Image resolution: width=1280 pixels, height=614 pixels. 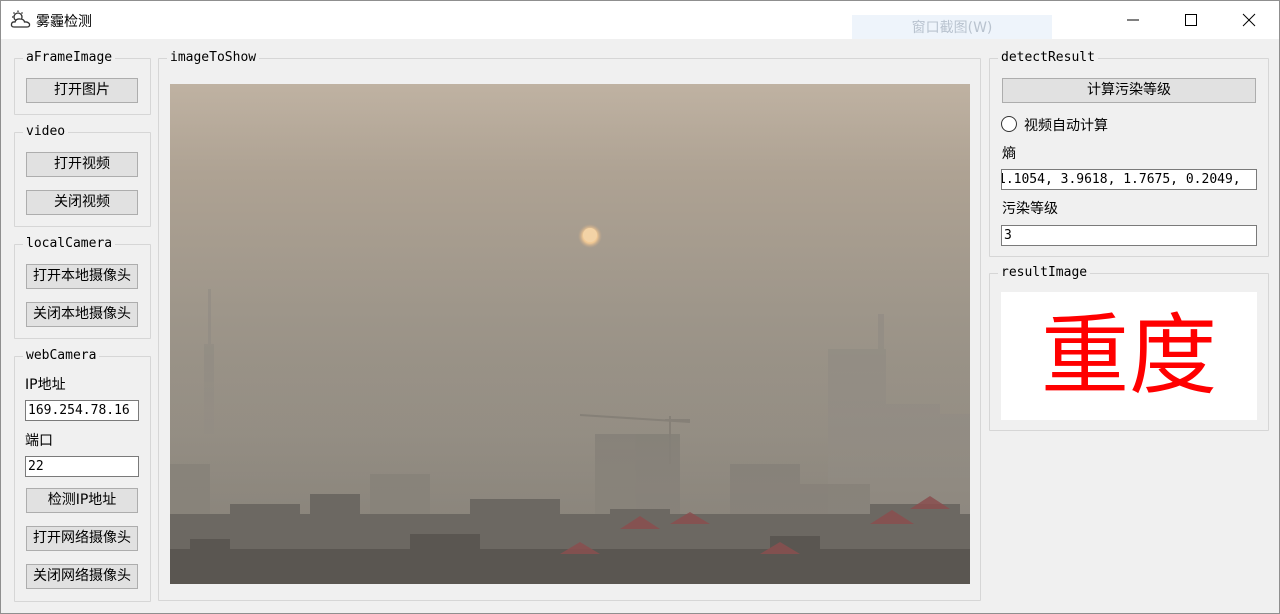 I want to click on close-local-camera-button: 关闭本地摄像头, so click(x=82, y=314).